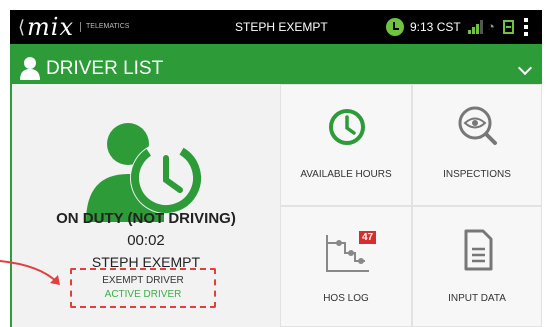 This screenshot has height=327, width=552. Describe the element at coordinates (30, 68) in the screenshot. I see `person-icon` at that location.